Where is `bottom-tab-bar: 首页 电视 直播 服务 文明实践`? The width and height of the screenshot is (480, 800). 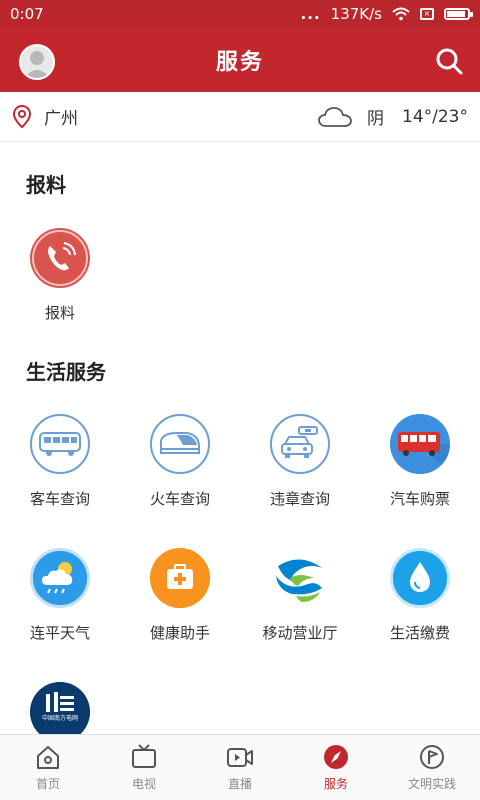
bottom-tab-bar: 首页 电视 直播 服务 文明实践 is located at coordinates (240, 767).